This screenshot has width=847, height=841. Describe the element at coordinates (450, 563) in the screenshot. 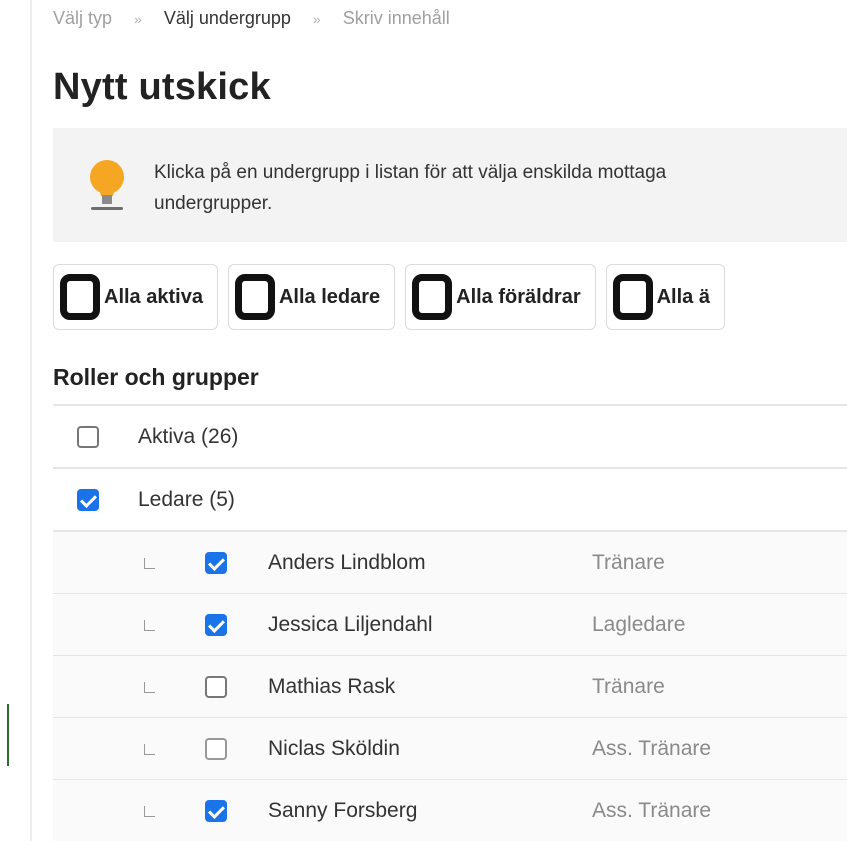

I see `member-row: Anders Lindblom Tränare` at that location.